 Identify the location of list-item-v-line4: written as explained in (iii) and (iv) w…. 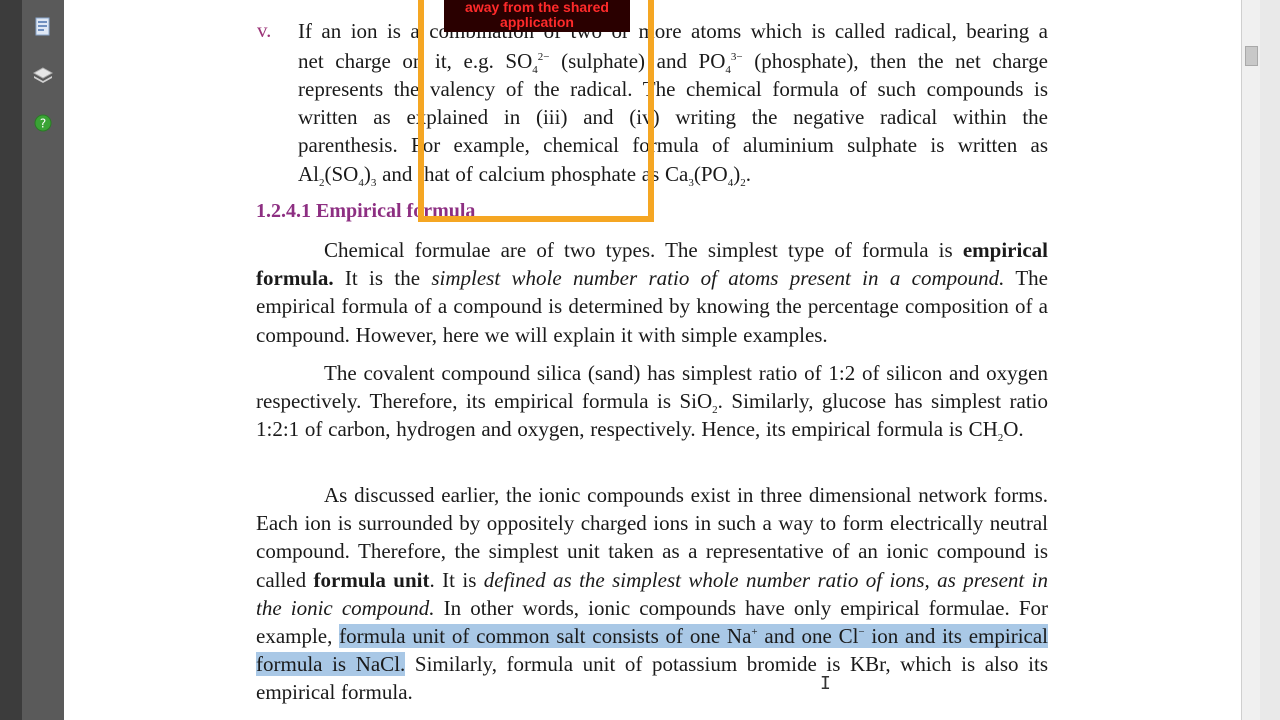
(673, 117).